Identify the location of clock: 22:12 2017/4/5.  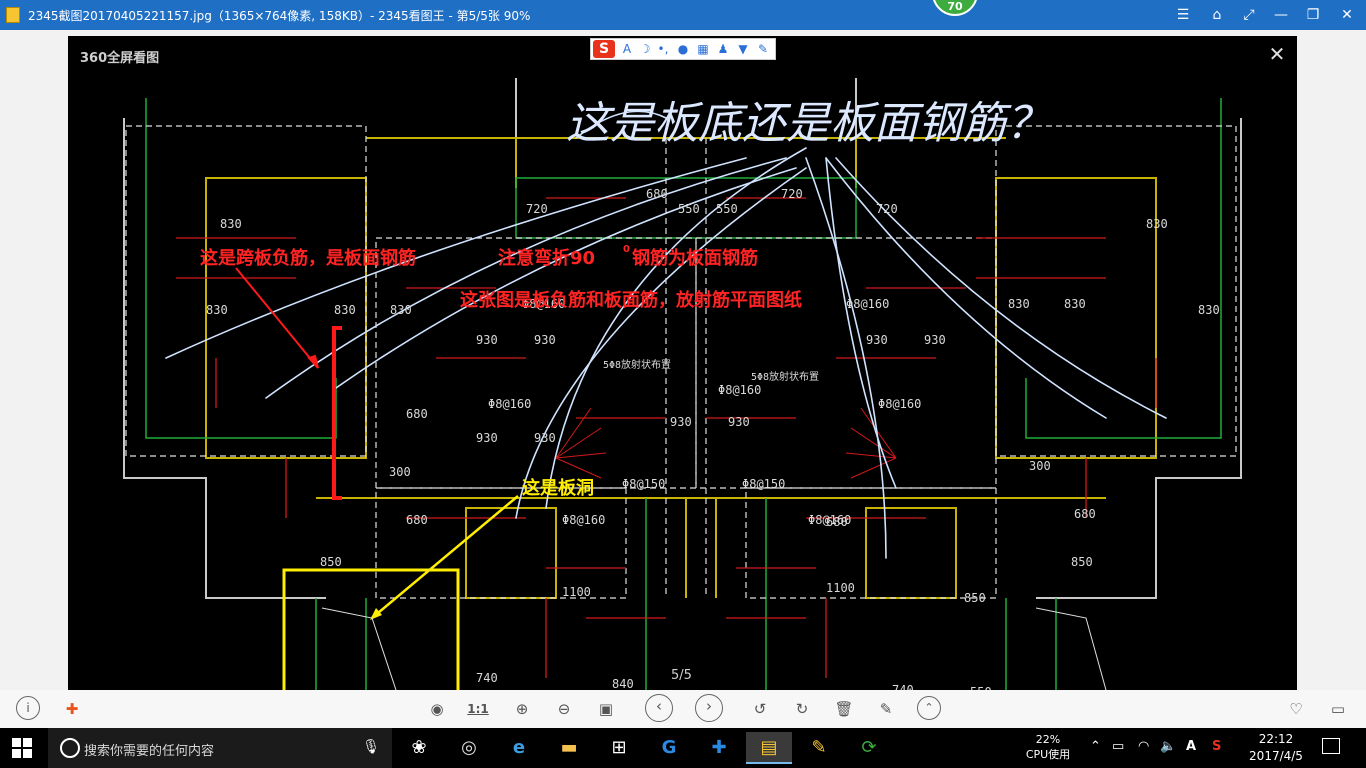
(1276, 748).